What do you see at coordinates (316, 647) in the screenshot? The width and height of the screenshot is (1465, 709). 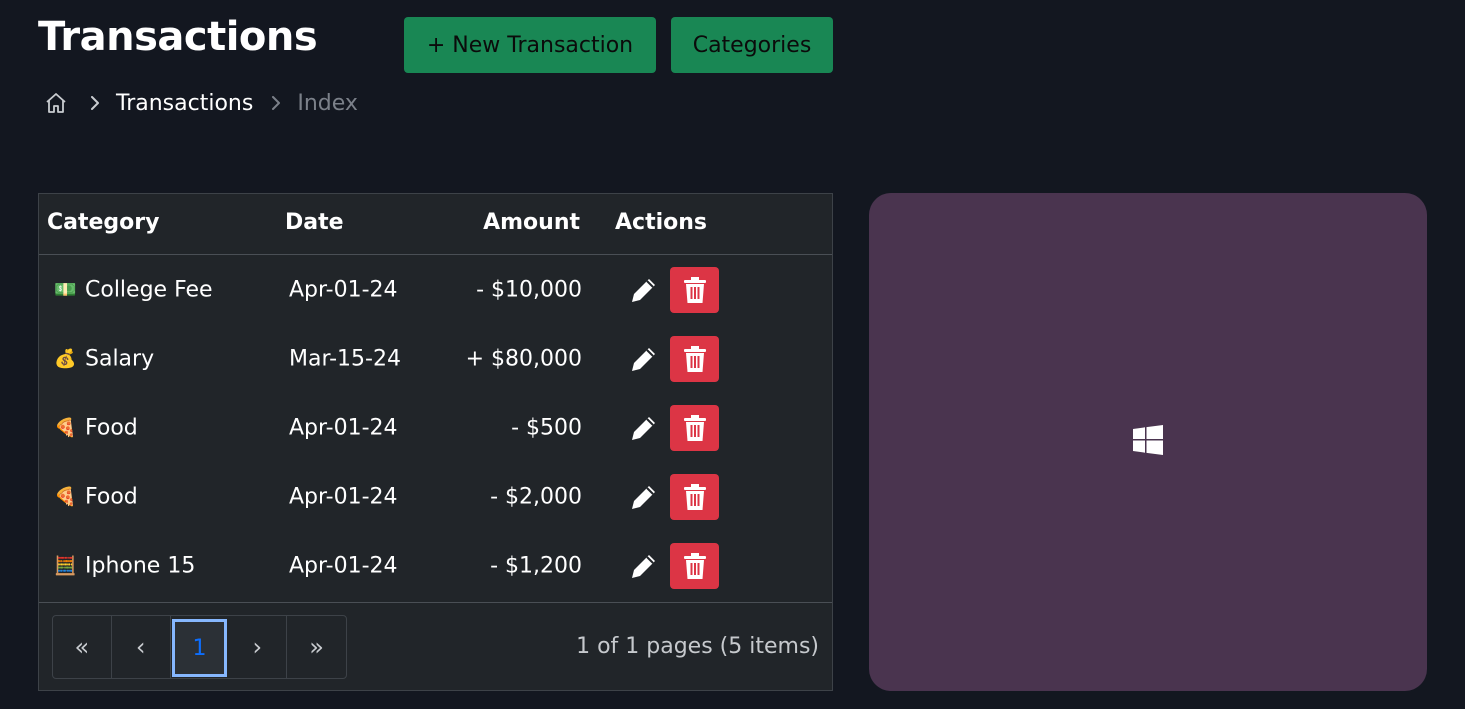 I see `last-page-button: »` at bounding box center [316, 647].